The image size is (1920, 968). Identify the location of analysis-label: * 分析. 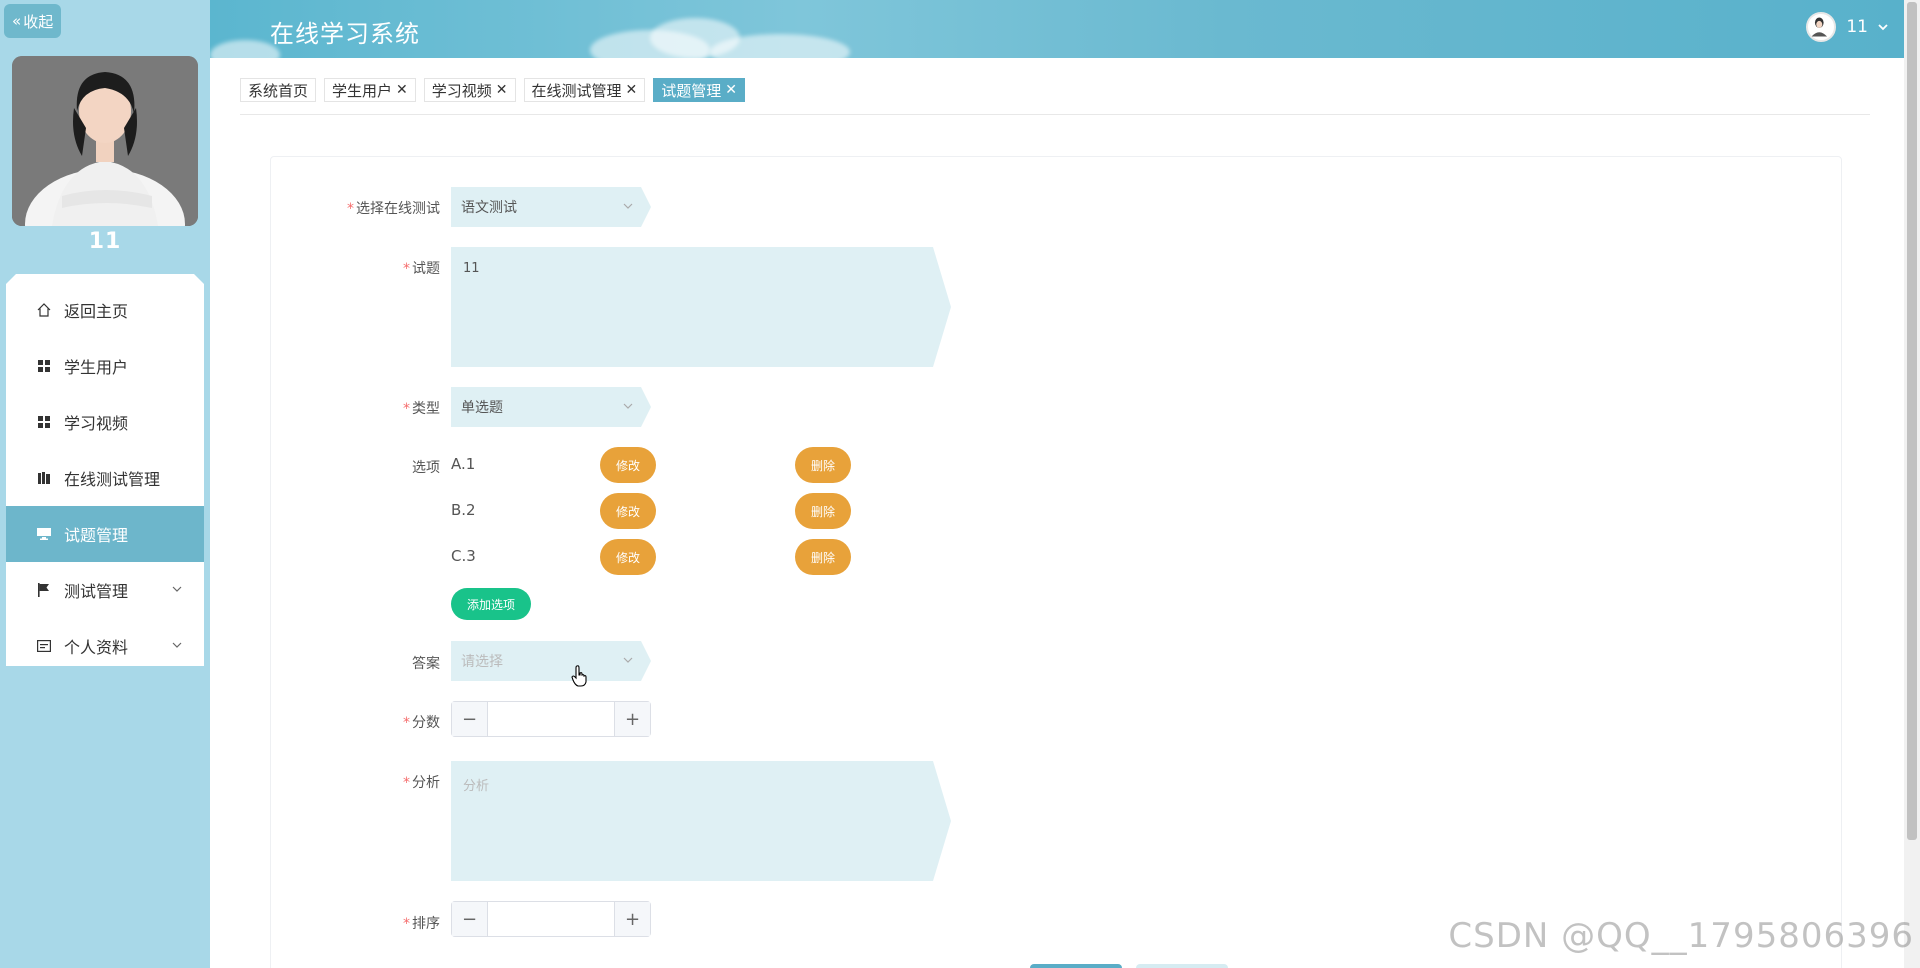
(355, 782).